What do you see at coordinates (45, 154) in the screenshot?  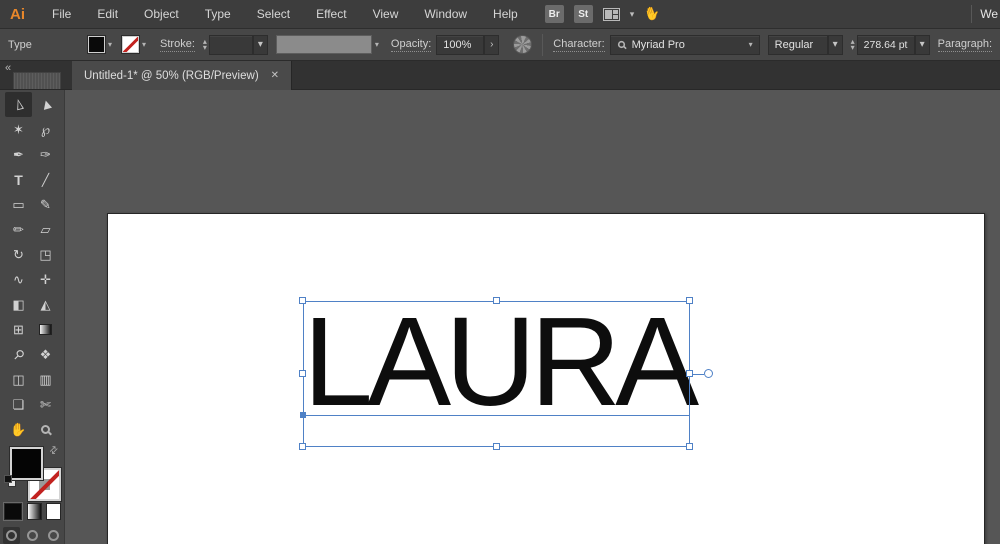 I see `curvature-tool: ✑` at bounding box center [45, 154].